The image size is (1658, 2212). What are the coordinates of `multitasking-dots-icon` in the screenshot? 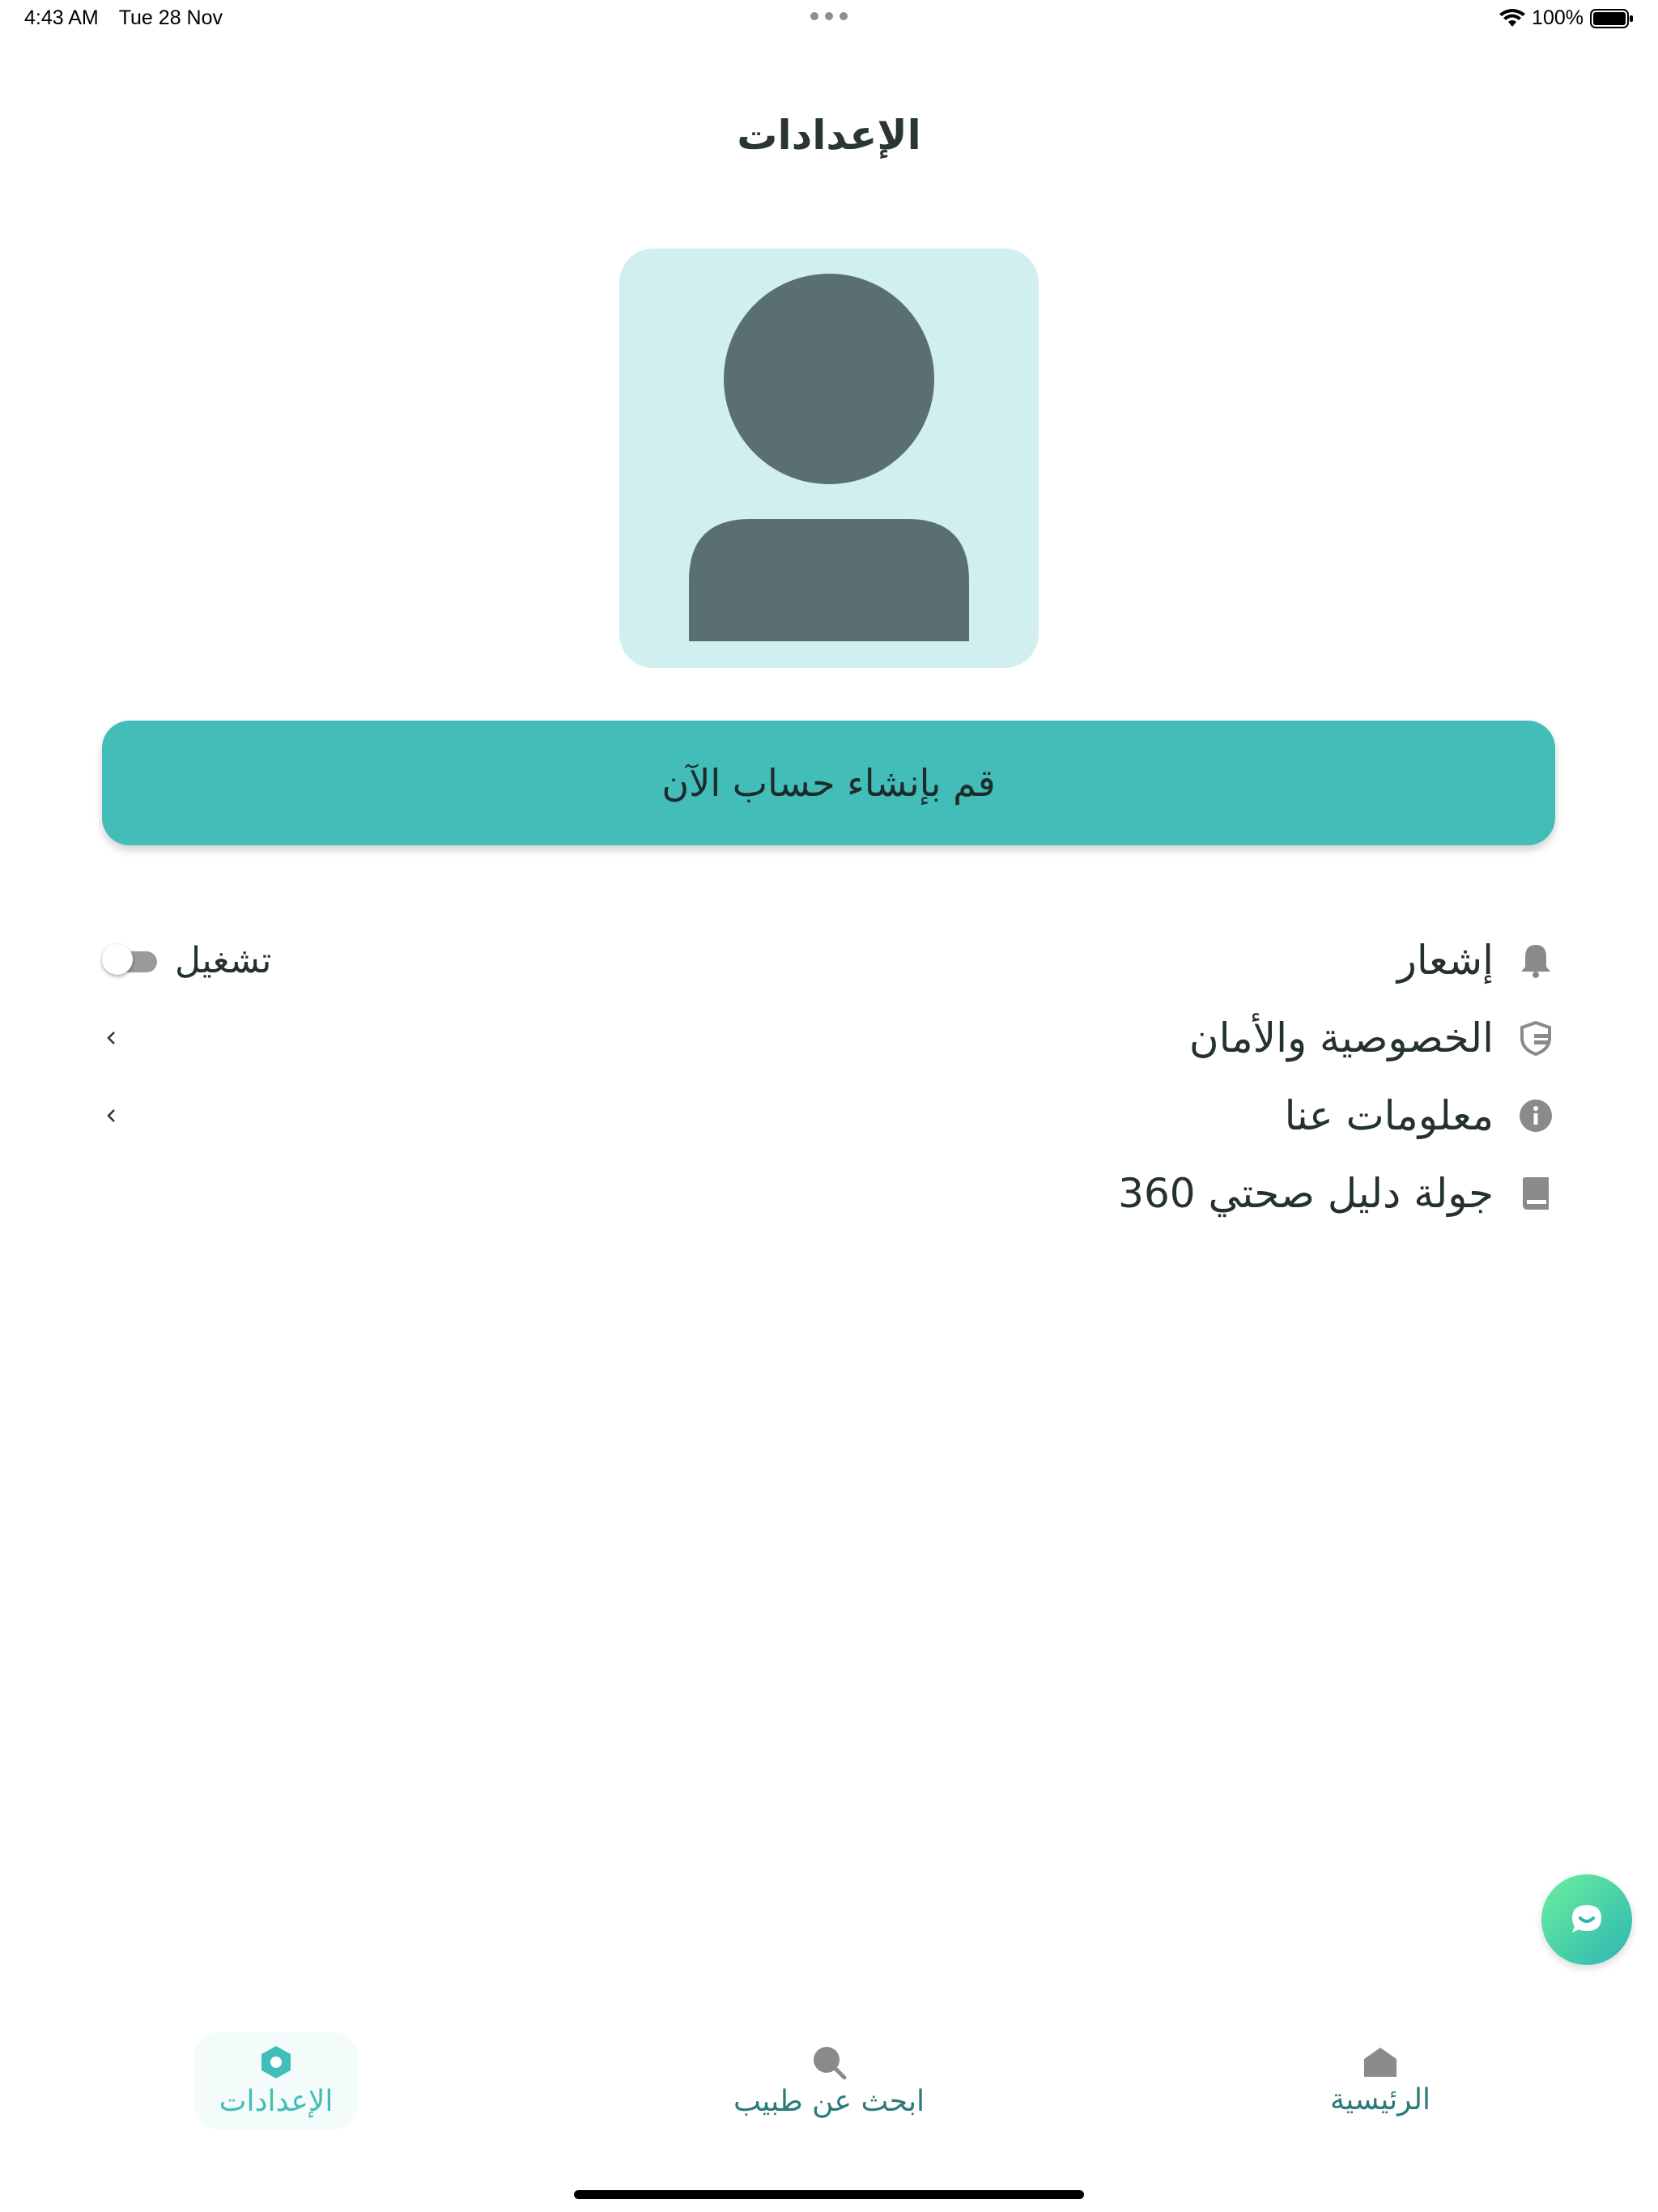 It's located at (829, 16).